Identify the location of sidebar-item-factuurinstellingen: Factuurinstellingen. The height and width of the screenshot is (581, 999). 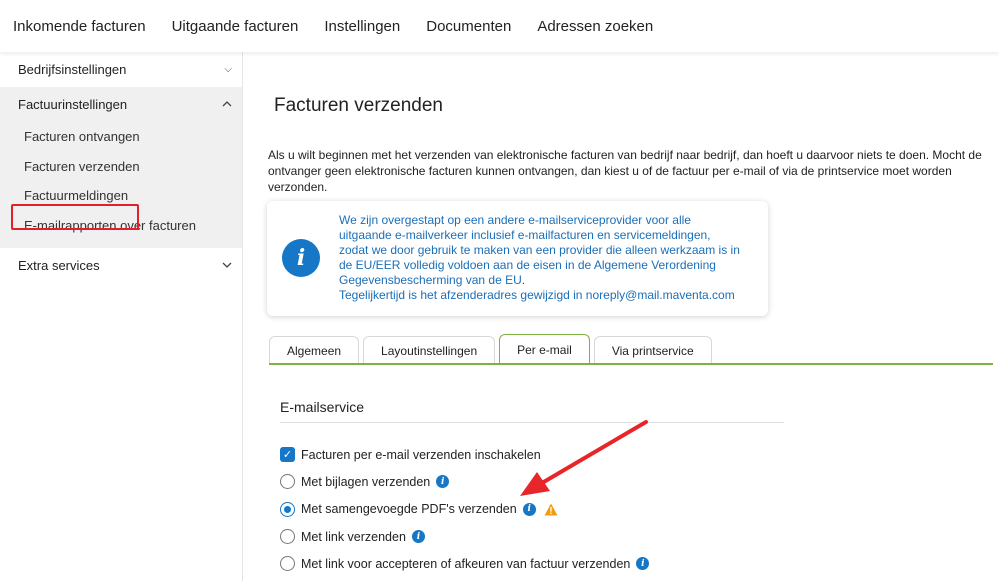
(121, 104).